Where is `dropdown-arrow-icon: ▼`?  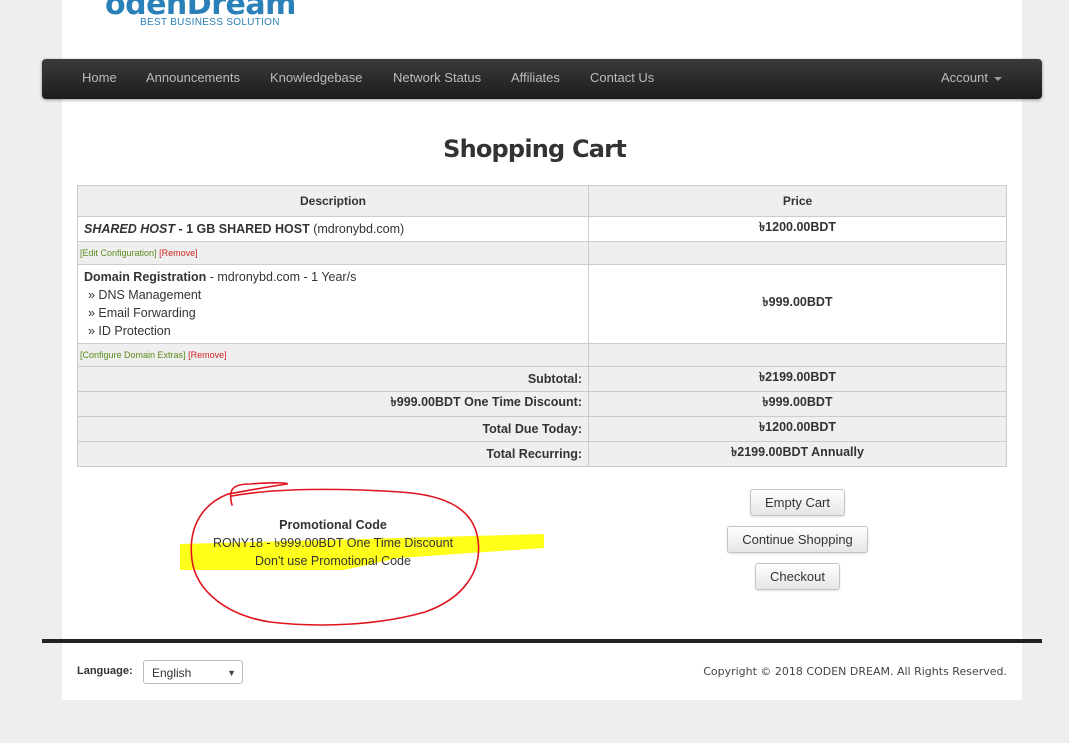
dropdown-arrow-icon: ▼ is located at coordinates (231, 673).